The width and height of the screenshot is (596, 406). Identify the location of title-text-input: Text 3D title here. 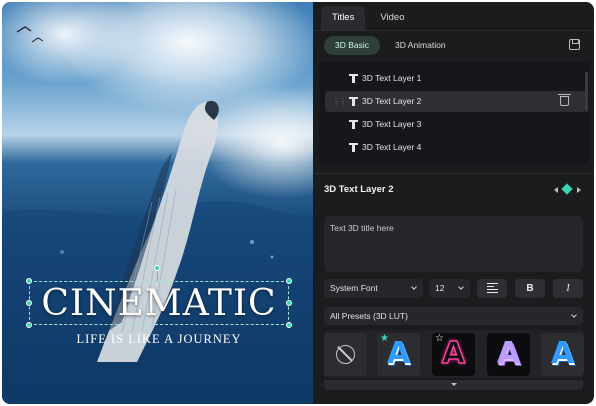
(453, 244).